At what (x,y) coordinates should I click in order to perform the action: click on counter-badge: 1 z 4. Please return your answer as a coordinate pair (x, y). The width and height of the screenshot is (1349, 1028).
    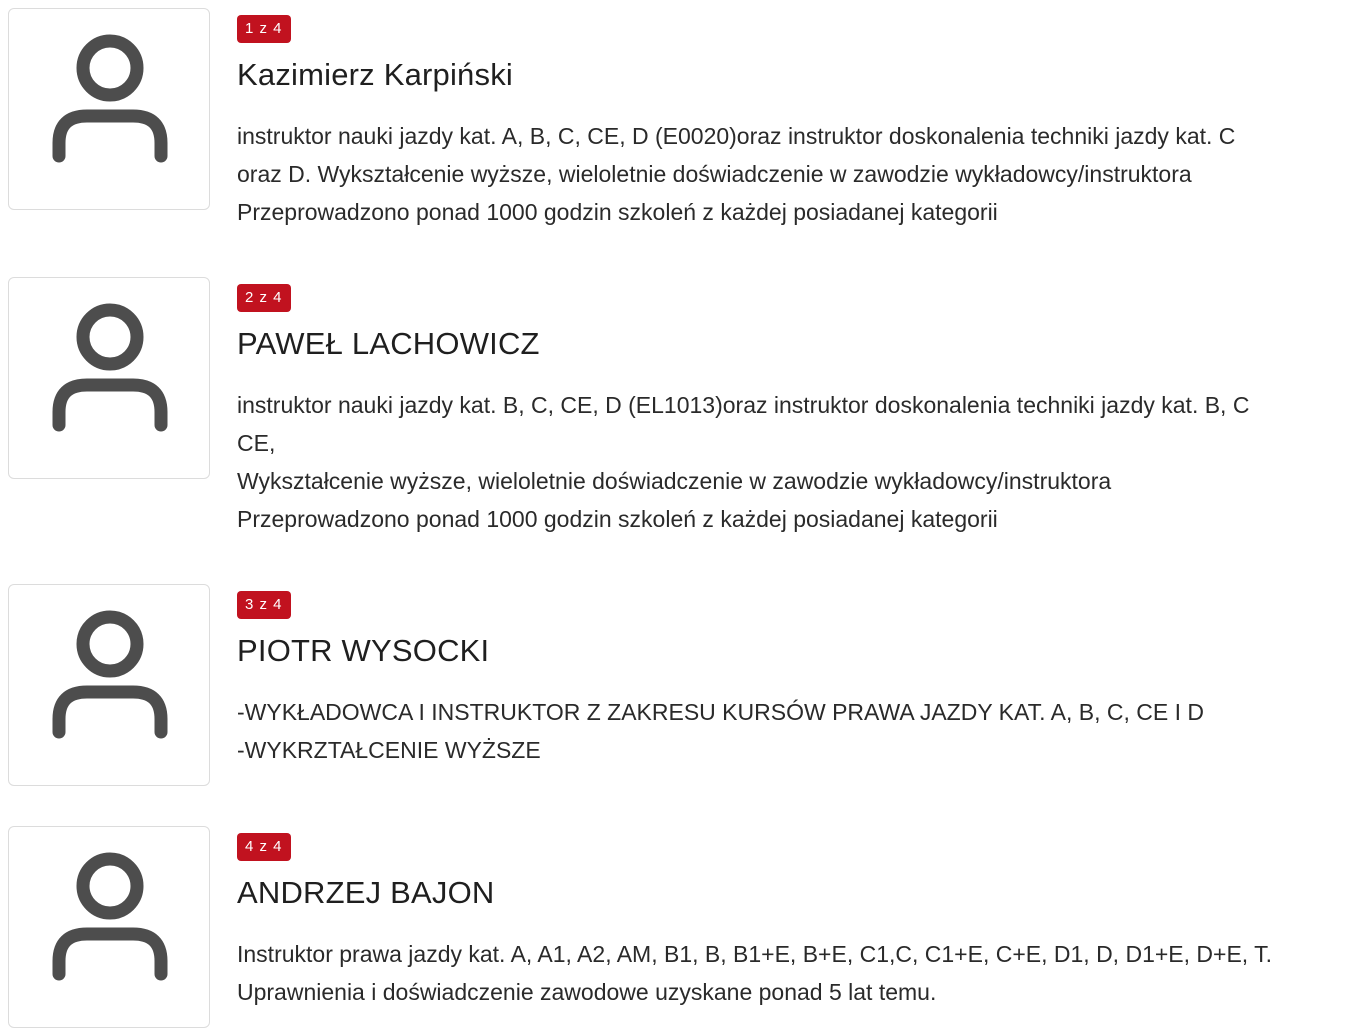
    Looking at the image, I should click on (264, 29).